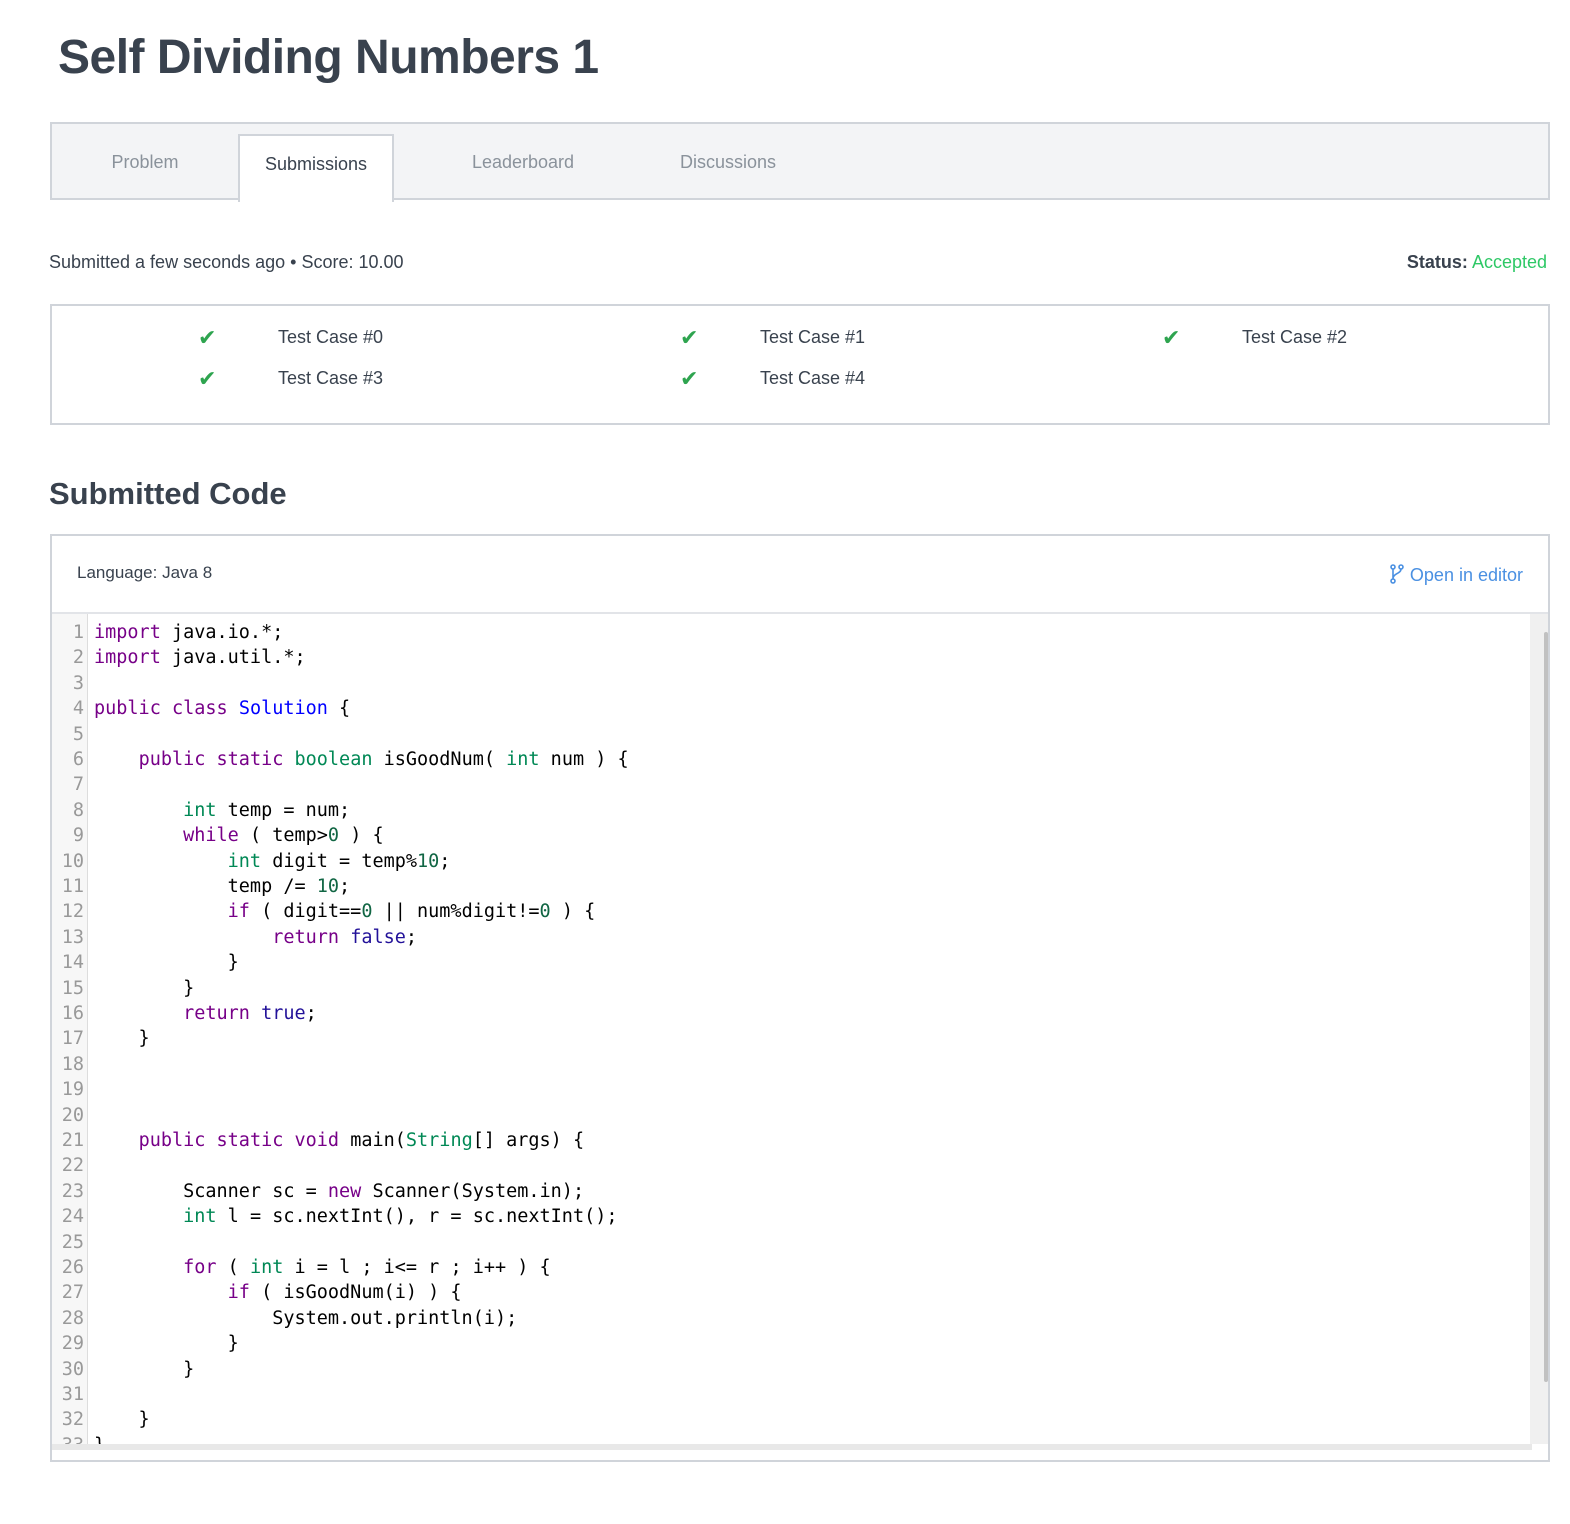 The width and height of the screenshot is (1570, 1524). Describe the element at coordinates (344, 1293) in the screenshot. I see `code-text: if ( isGoodNum(i) ) {` at that location.